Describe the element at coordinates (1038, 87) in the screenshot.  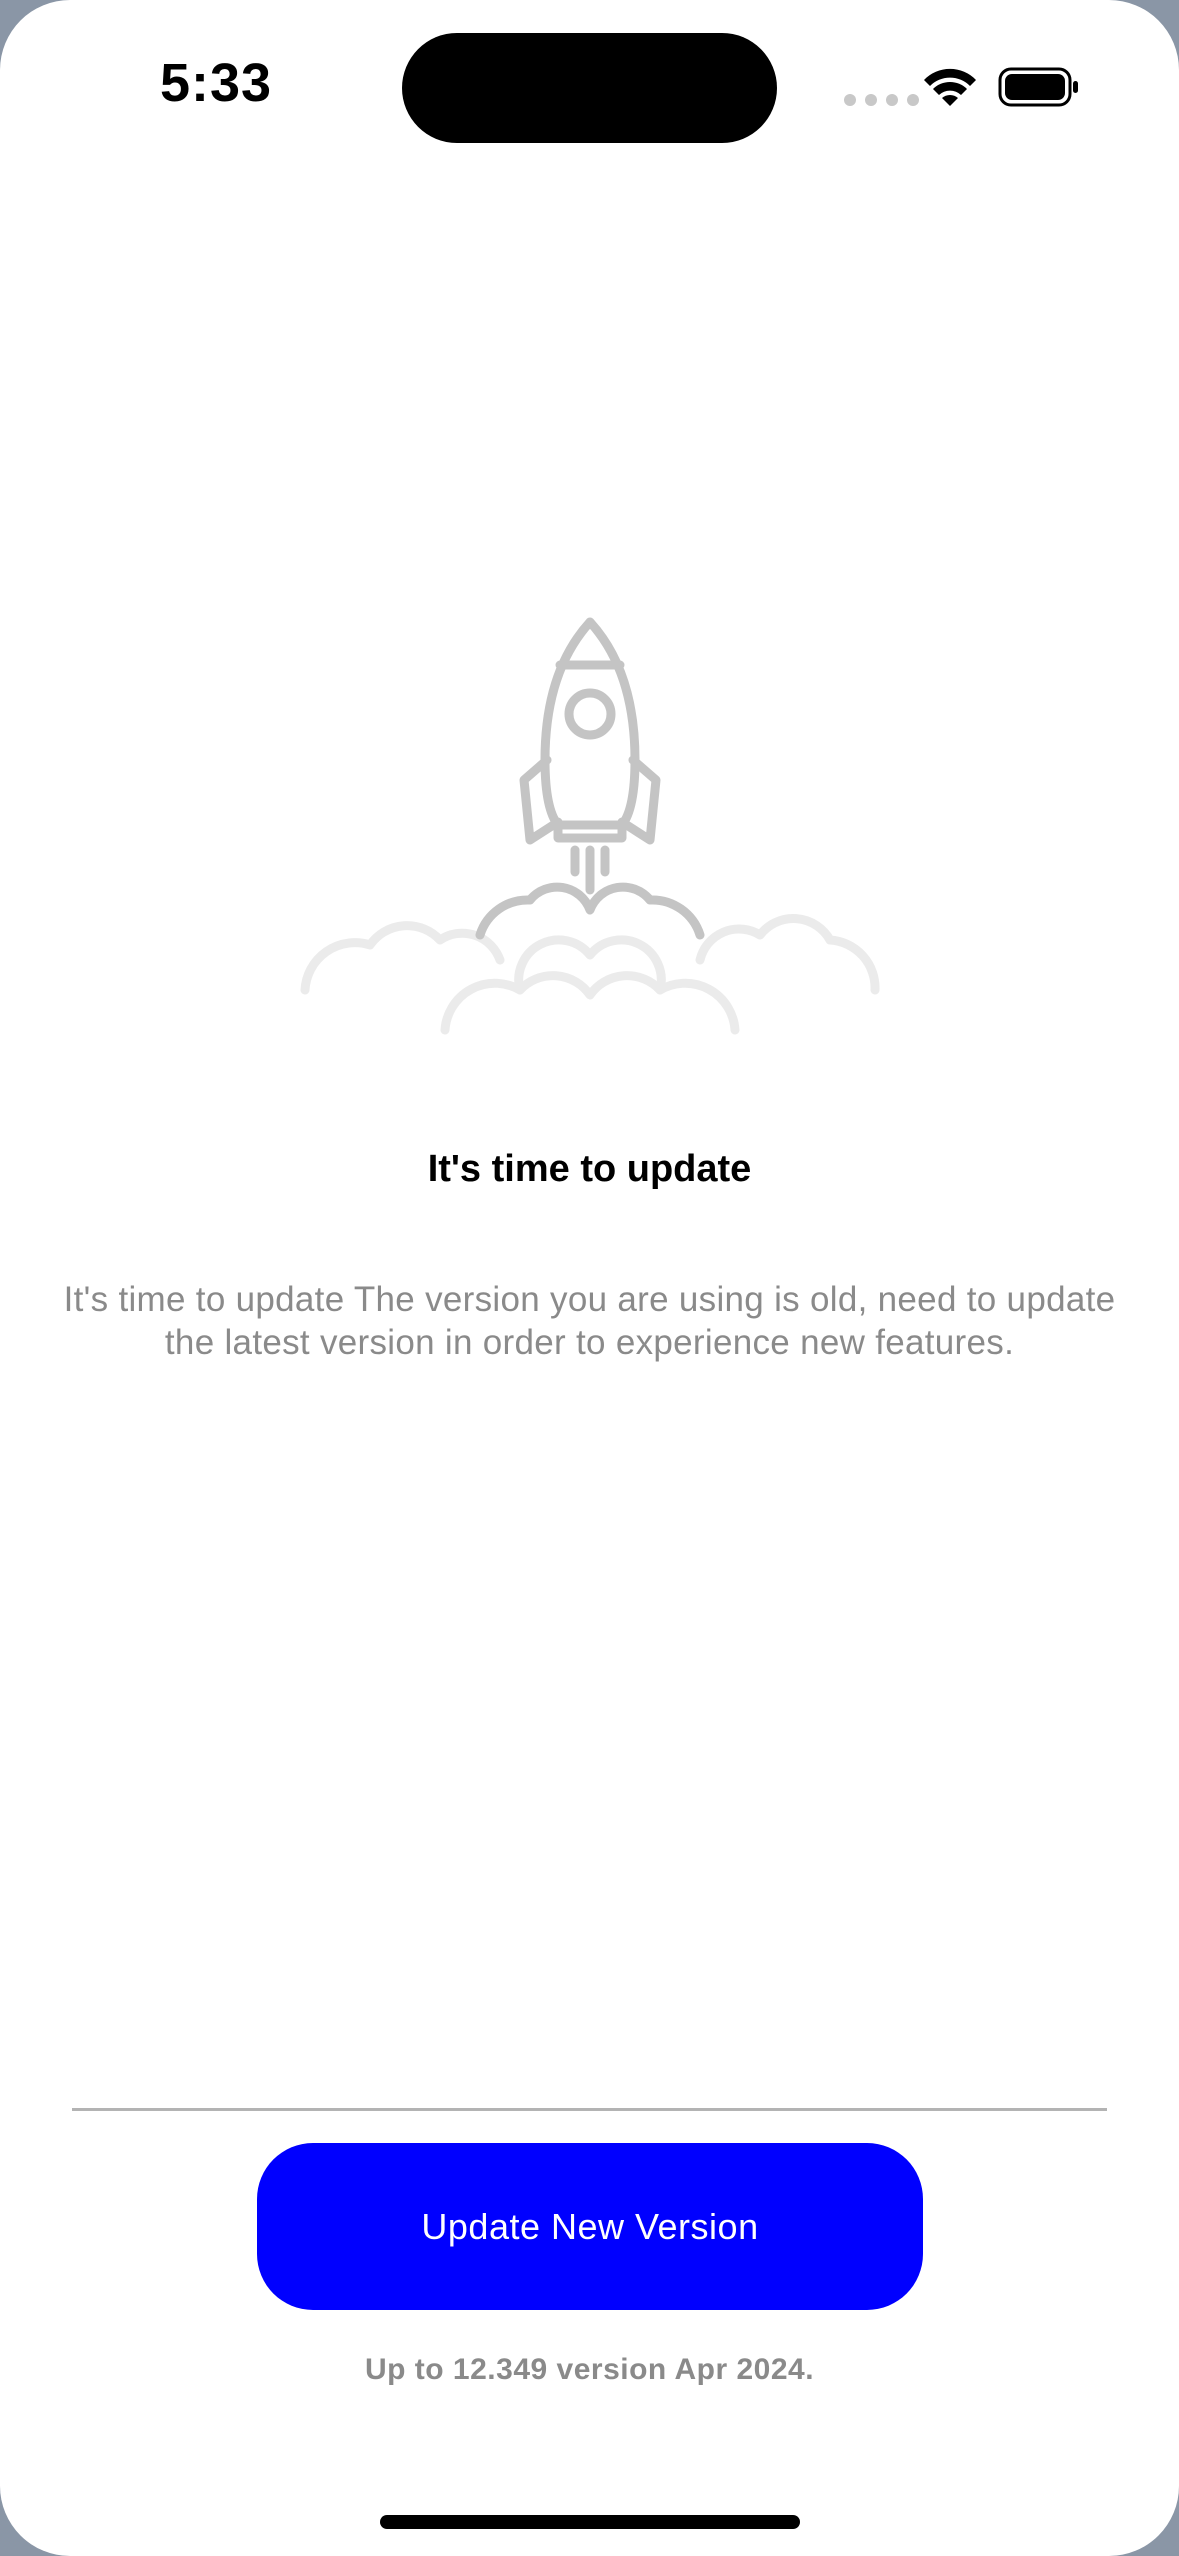
I see `battery-icon` at that location.